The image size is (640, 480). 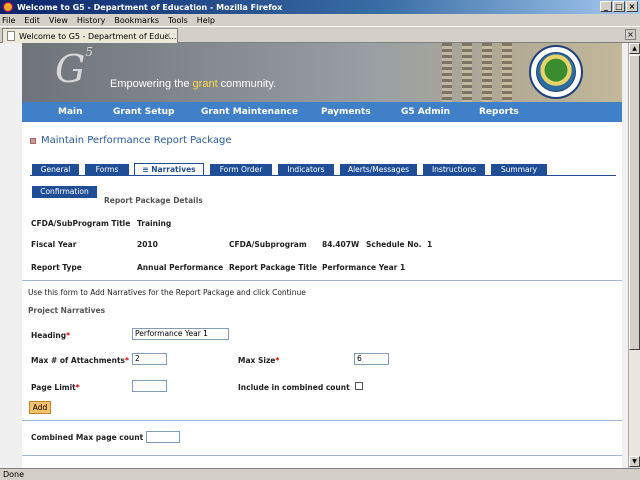 I want to click on details-heading: Report Package Details, so click(x=153, y=200).